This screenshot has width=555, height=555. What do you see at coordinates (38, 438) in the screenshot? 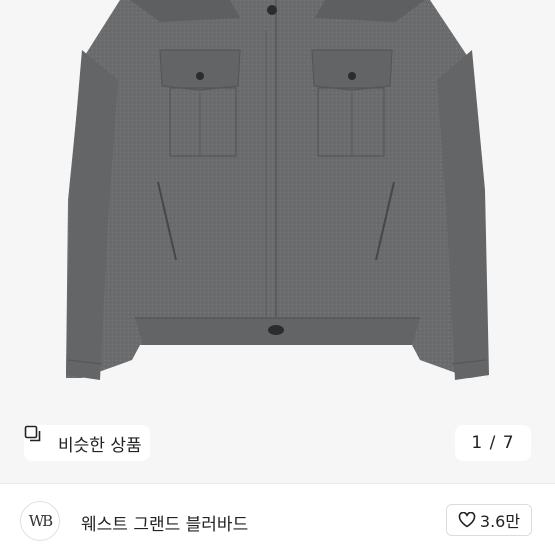
I see `overlapping-squares-icon` at bounding box center [38, 438].